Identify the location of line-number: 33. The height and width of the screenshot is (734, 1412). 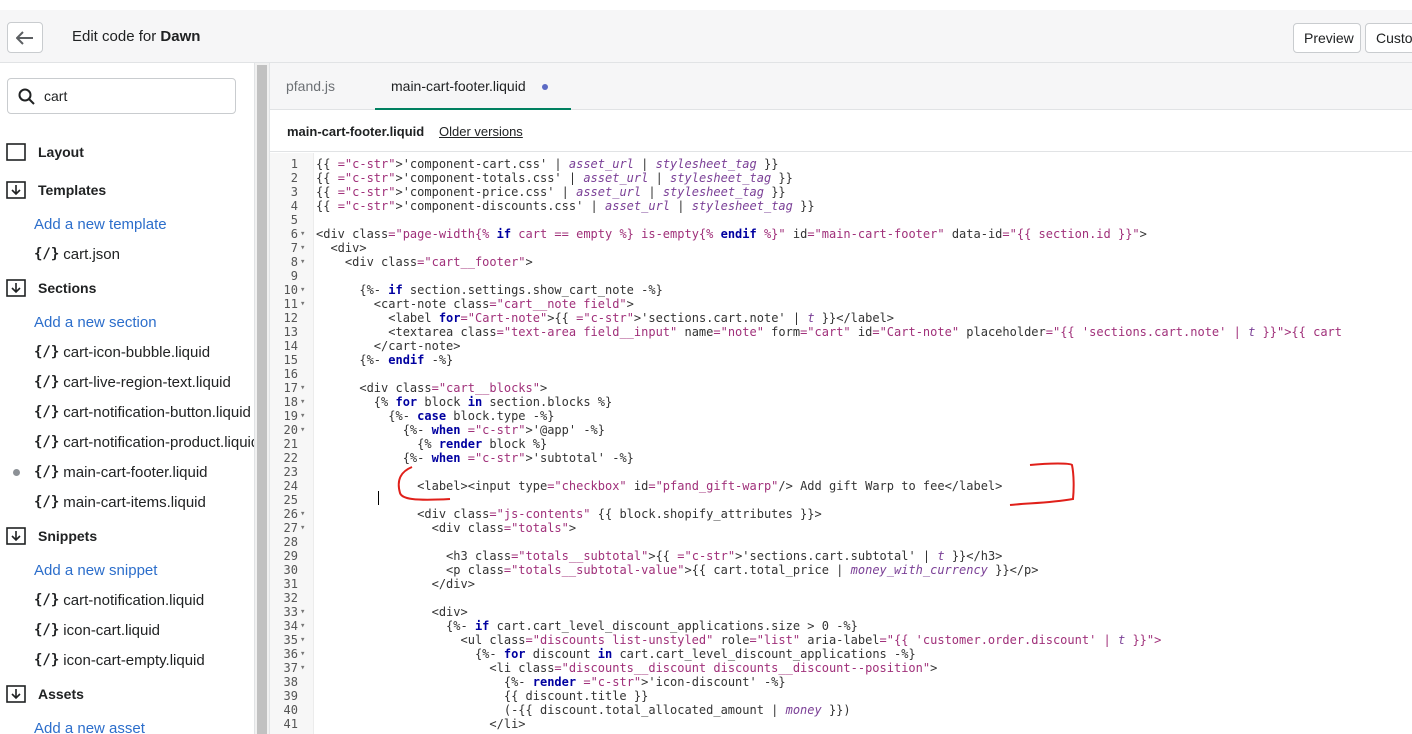
(290, 612).